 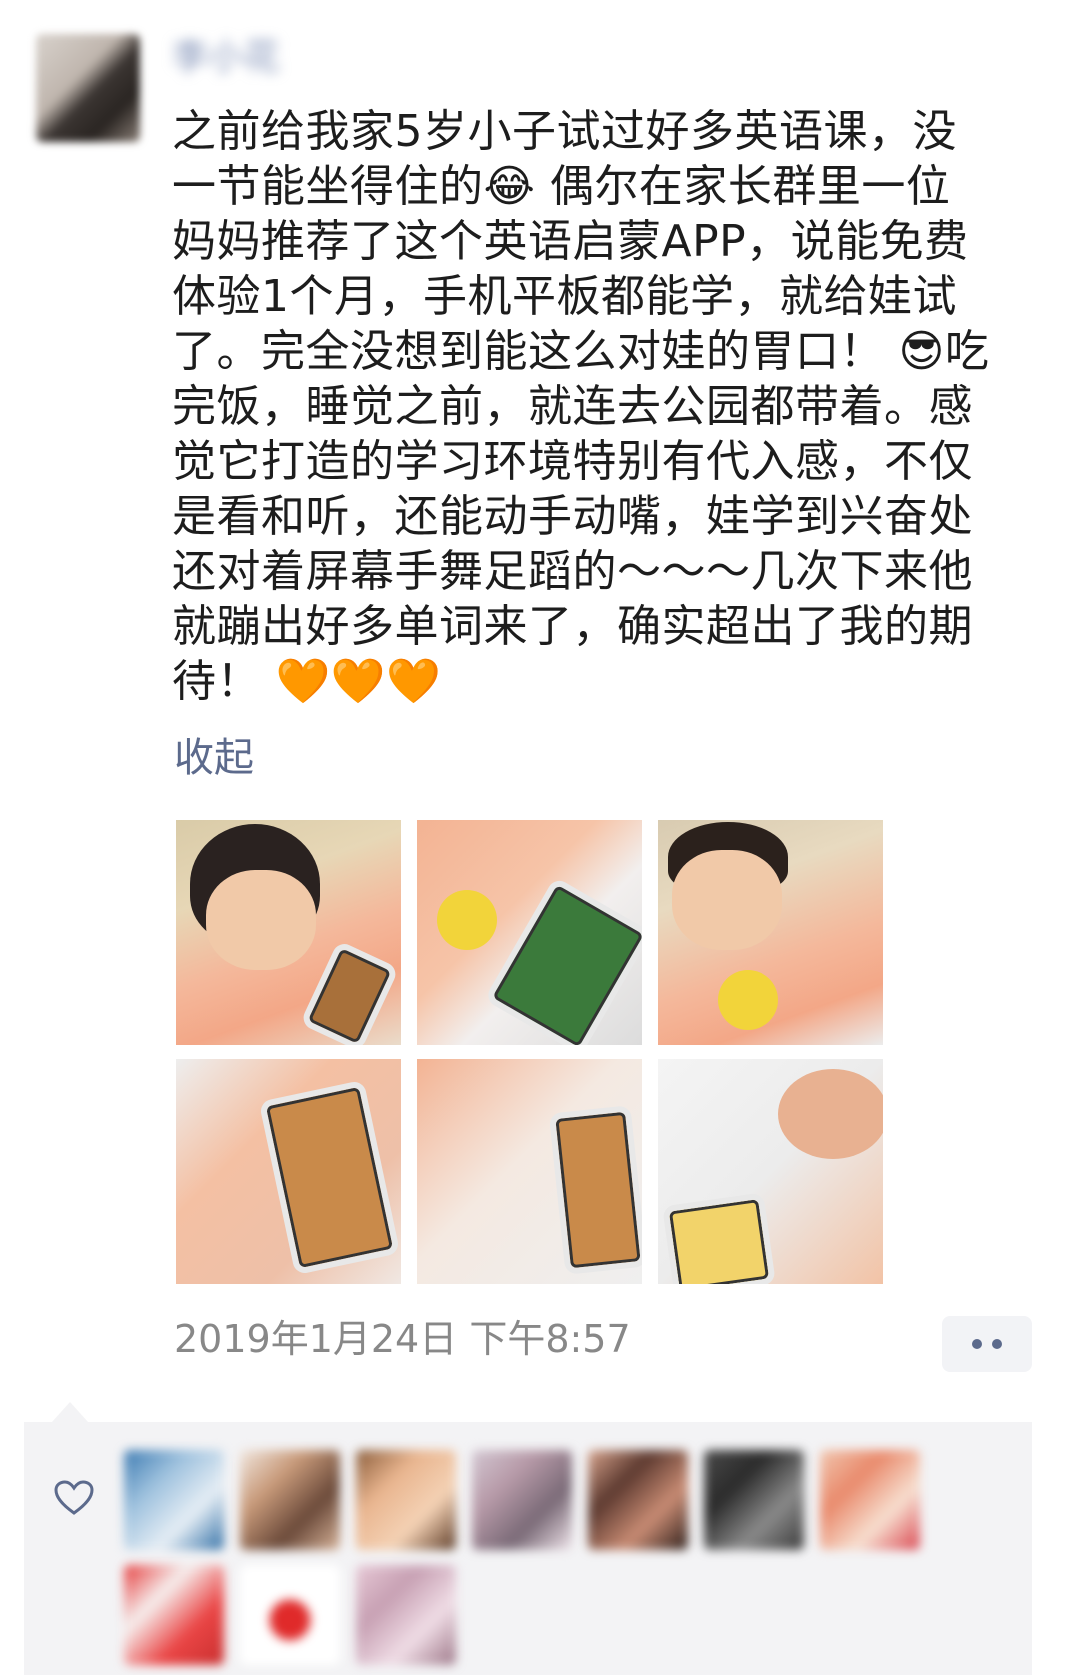 What do you see at coordinates (358, 681) in the screenshot?
I see `heart-emojis: 🧡🧡🧡` at bounding box center [358, 681].